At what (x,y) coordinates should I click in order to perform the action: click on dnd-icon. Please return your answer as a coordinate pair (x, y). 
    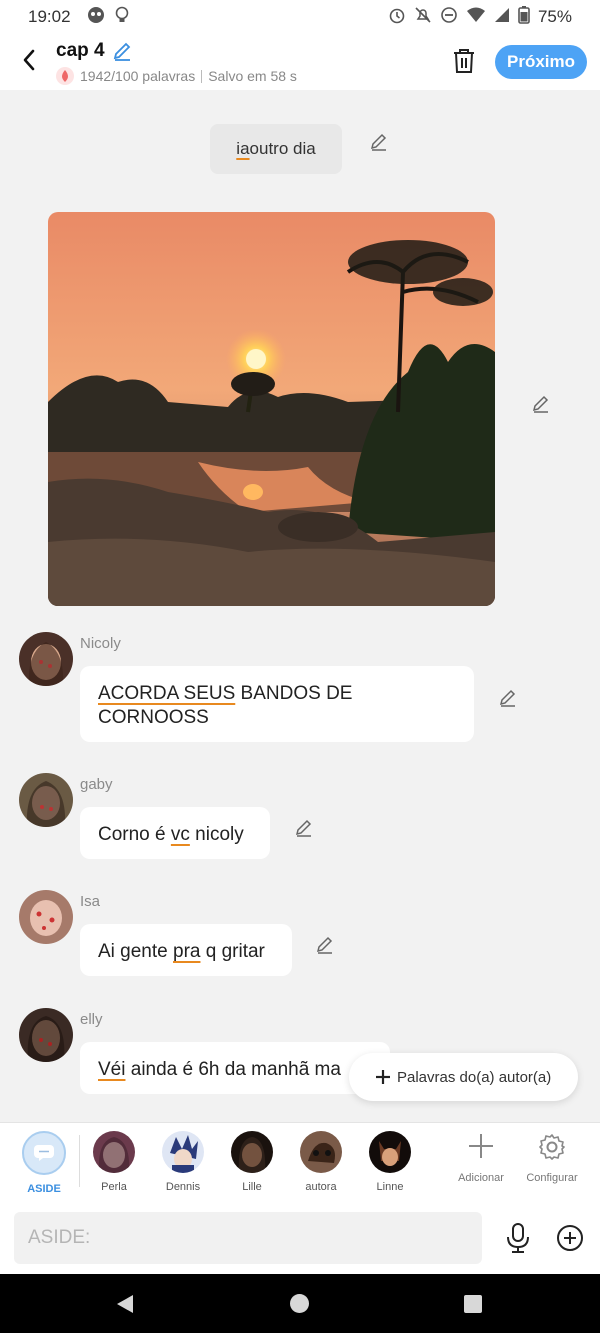
    Looking at the image, I should click on (449, 17).